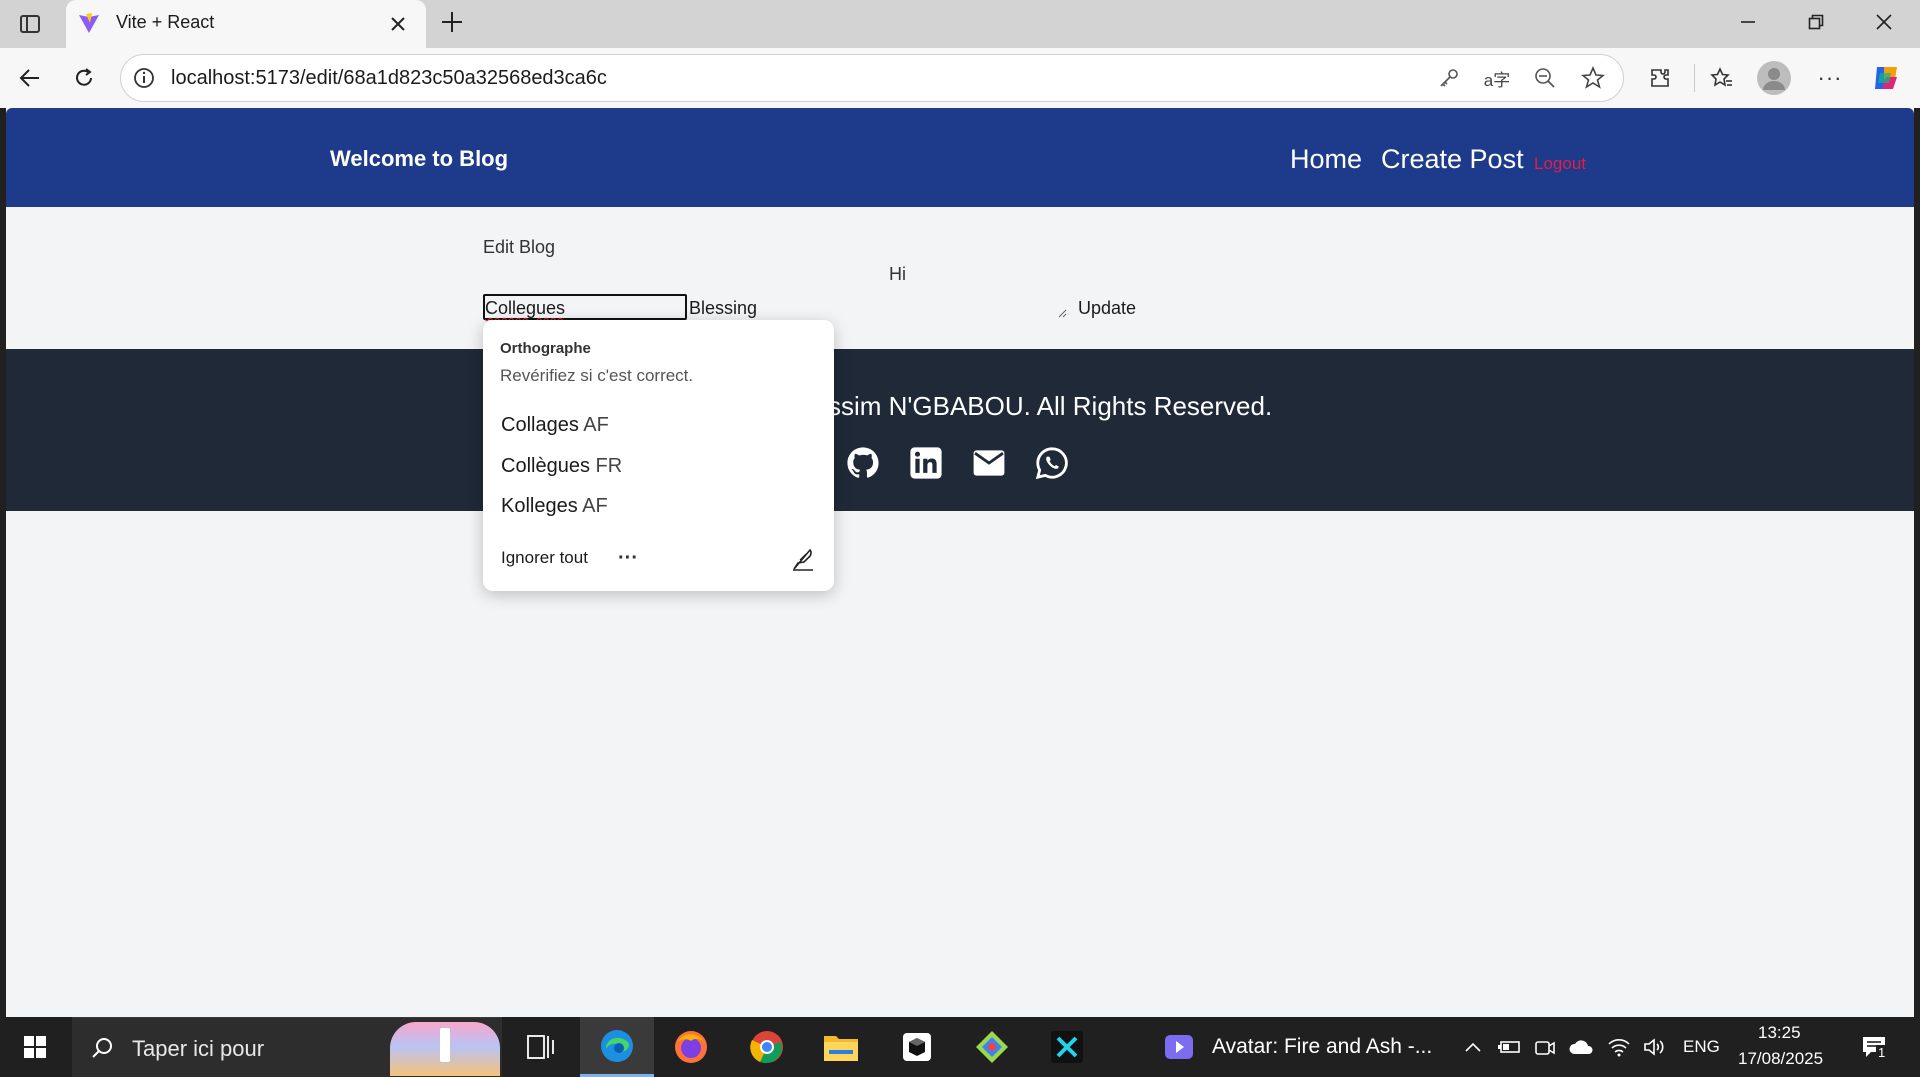 The width and height of the screenshot is (1920, 1077). Describe the element at coordinates (1107, 308) in the screenshot. I see `update-button: Update` at that location.